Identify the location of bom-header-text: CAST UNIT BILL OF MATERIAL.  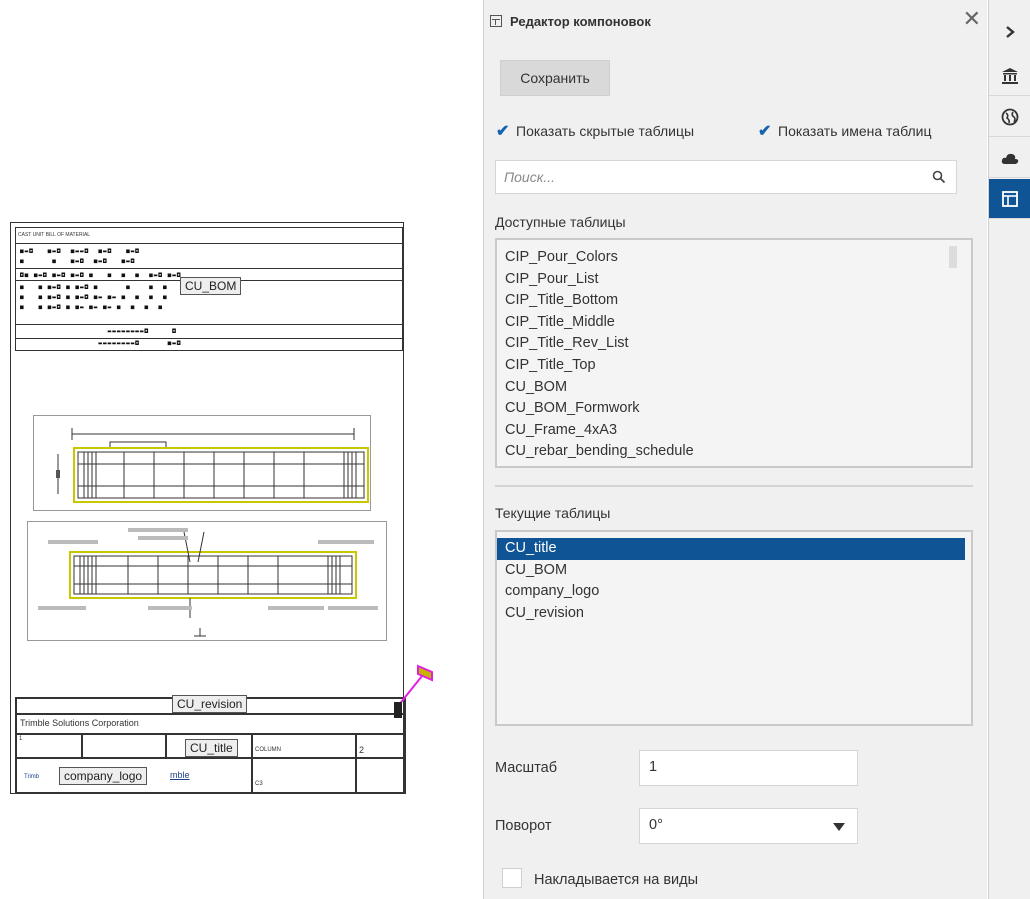
(209, 236).